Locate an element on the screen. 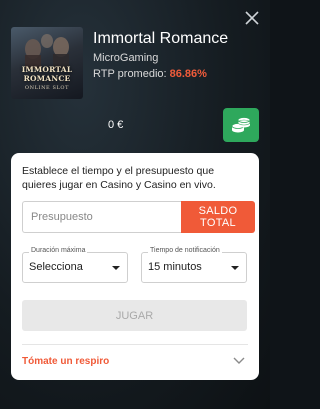 The width and height of the screenshot is (320, 409). notification-time-label: Tiempo de notificación is located at coordinates (185, 250).